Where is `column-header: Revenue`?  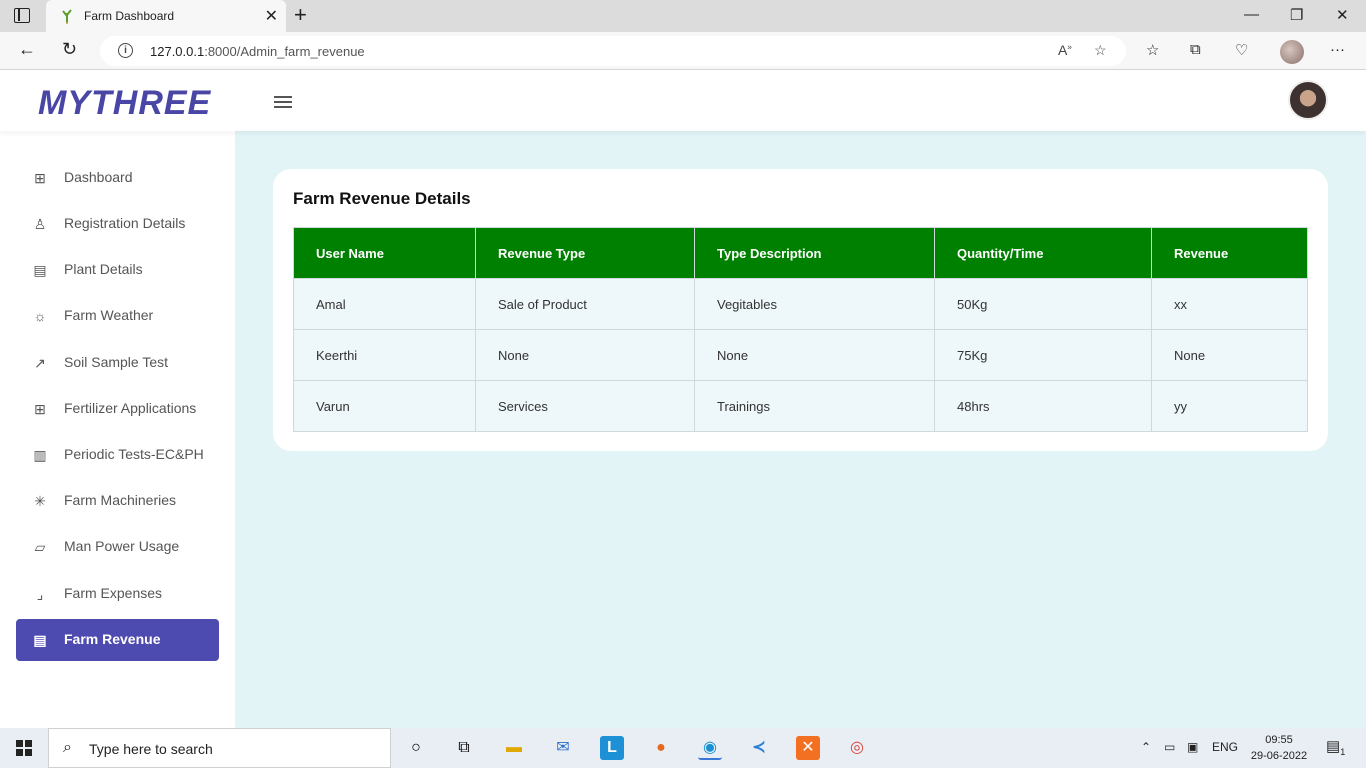 column-header: Revenue is located at coordinates (1229, 253).